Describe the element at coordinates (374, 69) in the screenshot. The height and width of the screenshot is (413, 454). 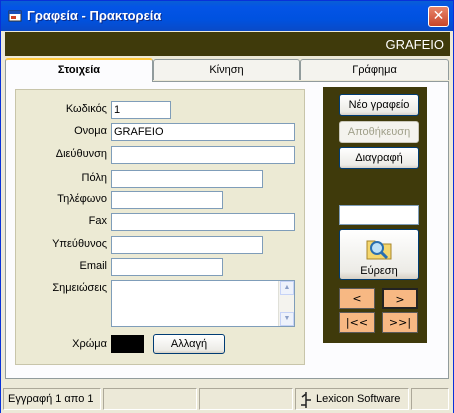
I see `tab-chart: Γράφημα` at that location.